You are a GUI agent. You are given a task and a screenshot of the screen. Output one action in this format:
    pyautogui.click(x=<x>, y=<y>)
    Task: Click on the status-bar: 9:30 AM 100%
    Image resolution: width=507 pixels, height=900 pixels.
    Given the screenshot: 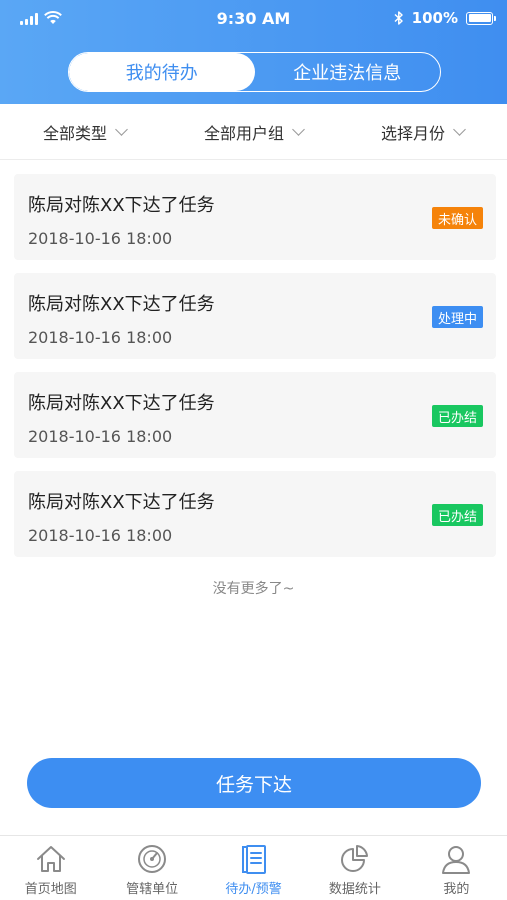 What is the action you would take?
    pyautogui.click(x=253, y=19)
    